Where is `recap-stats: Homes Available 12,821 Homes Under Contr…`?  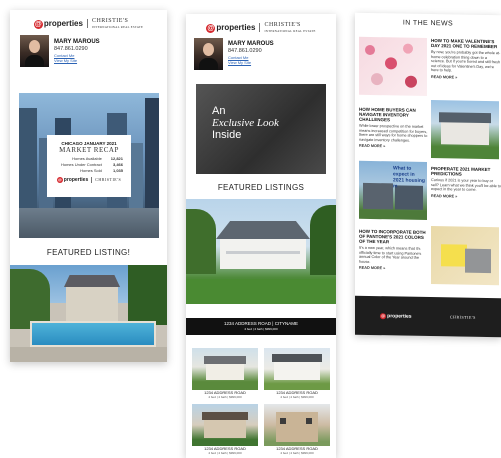
recap-stats: Homes Available 12,821 Homes Under Contr… is located at coordinates (89, 165).